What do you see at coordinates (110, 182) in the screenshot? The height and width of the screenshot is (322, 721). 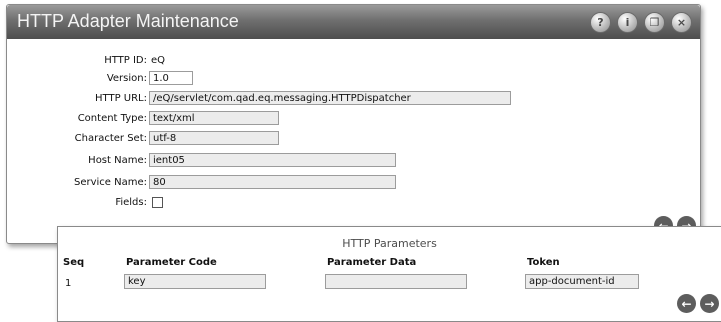 I see `service-name-label: Service Name:` at bounding box center [110, 182].